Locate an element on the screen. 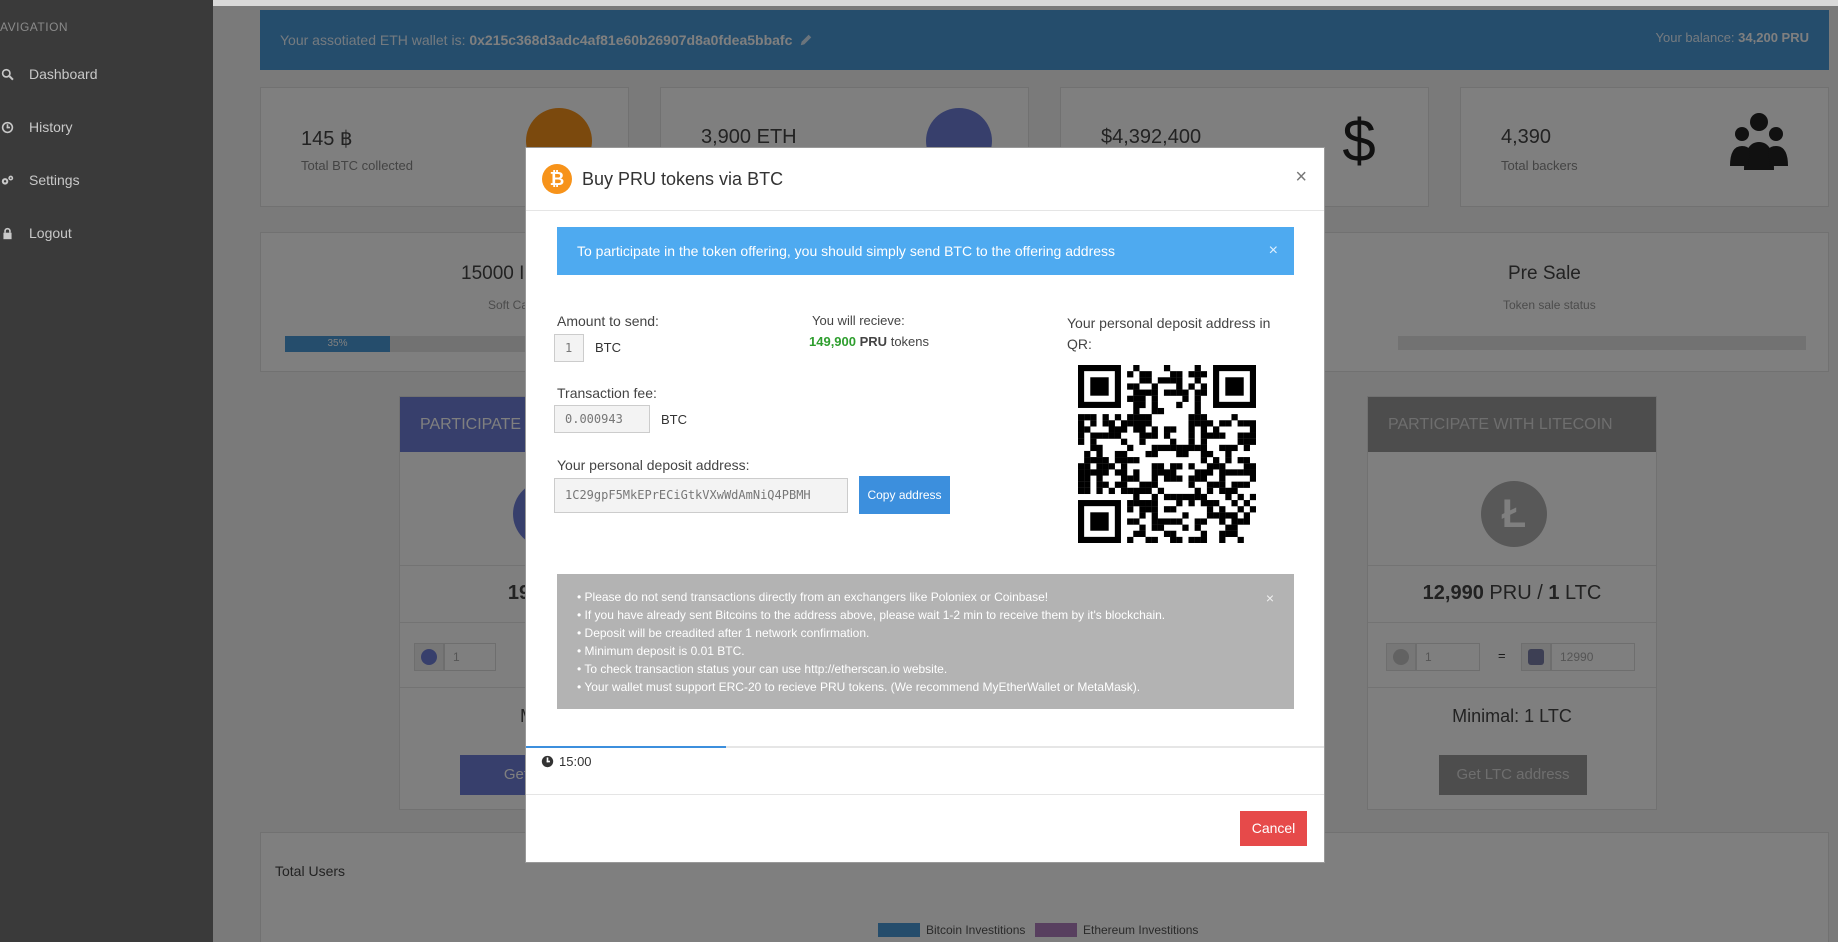 The width and height of the screenshot is (1838, 942). receive-token: PRU is located at coordinates (873, 341).